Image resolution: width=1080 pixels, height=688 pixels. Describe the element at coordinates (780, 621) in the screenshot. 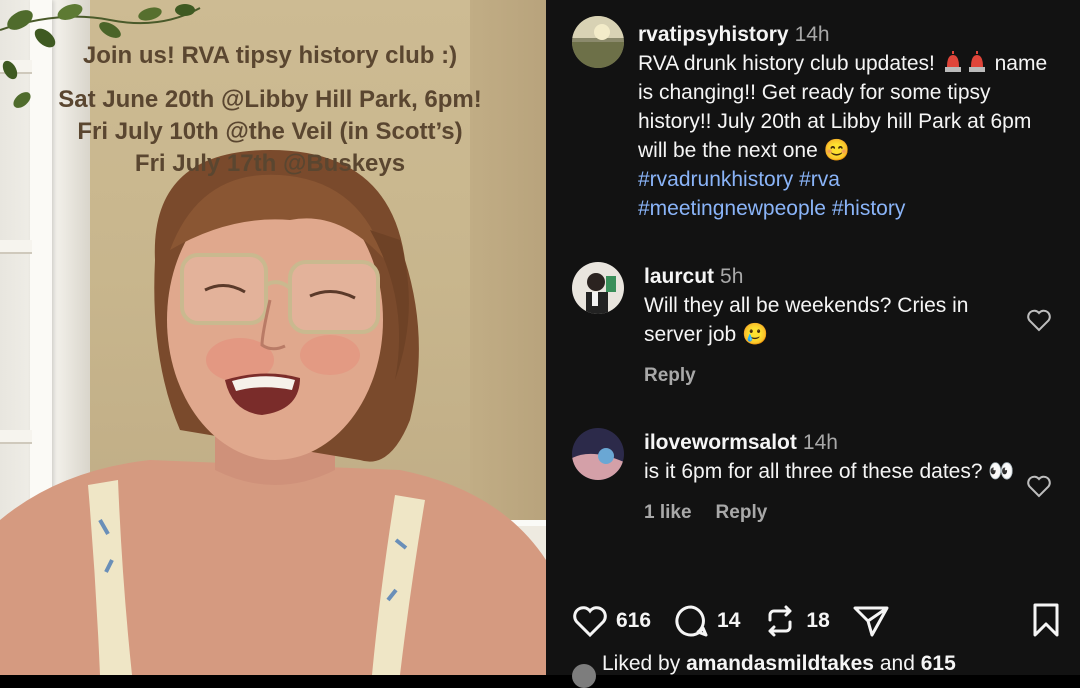

I see `repost-icon` at that location.